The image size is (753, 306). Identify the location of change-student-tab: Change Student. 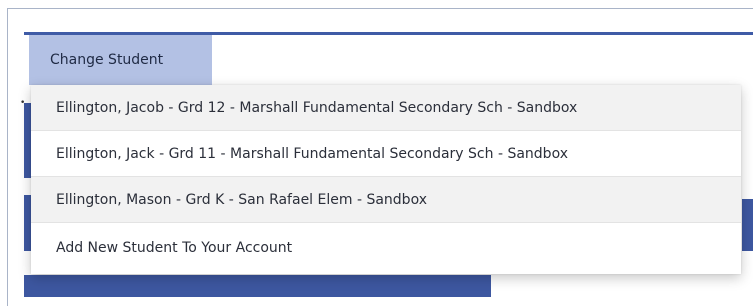
(120, 60).